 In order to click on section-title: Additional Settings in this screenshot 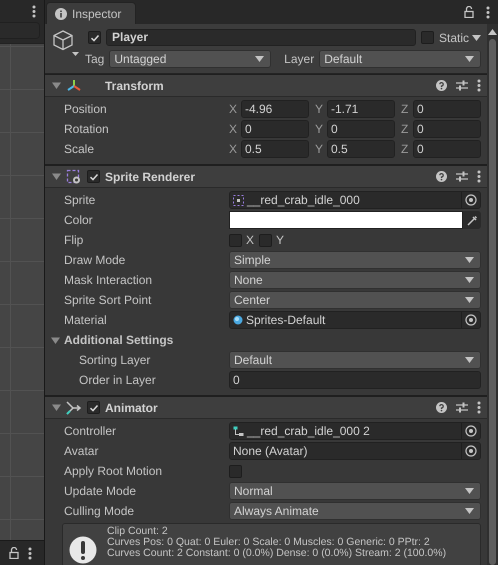, I will do `click(119, 340)`.